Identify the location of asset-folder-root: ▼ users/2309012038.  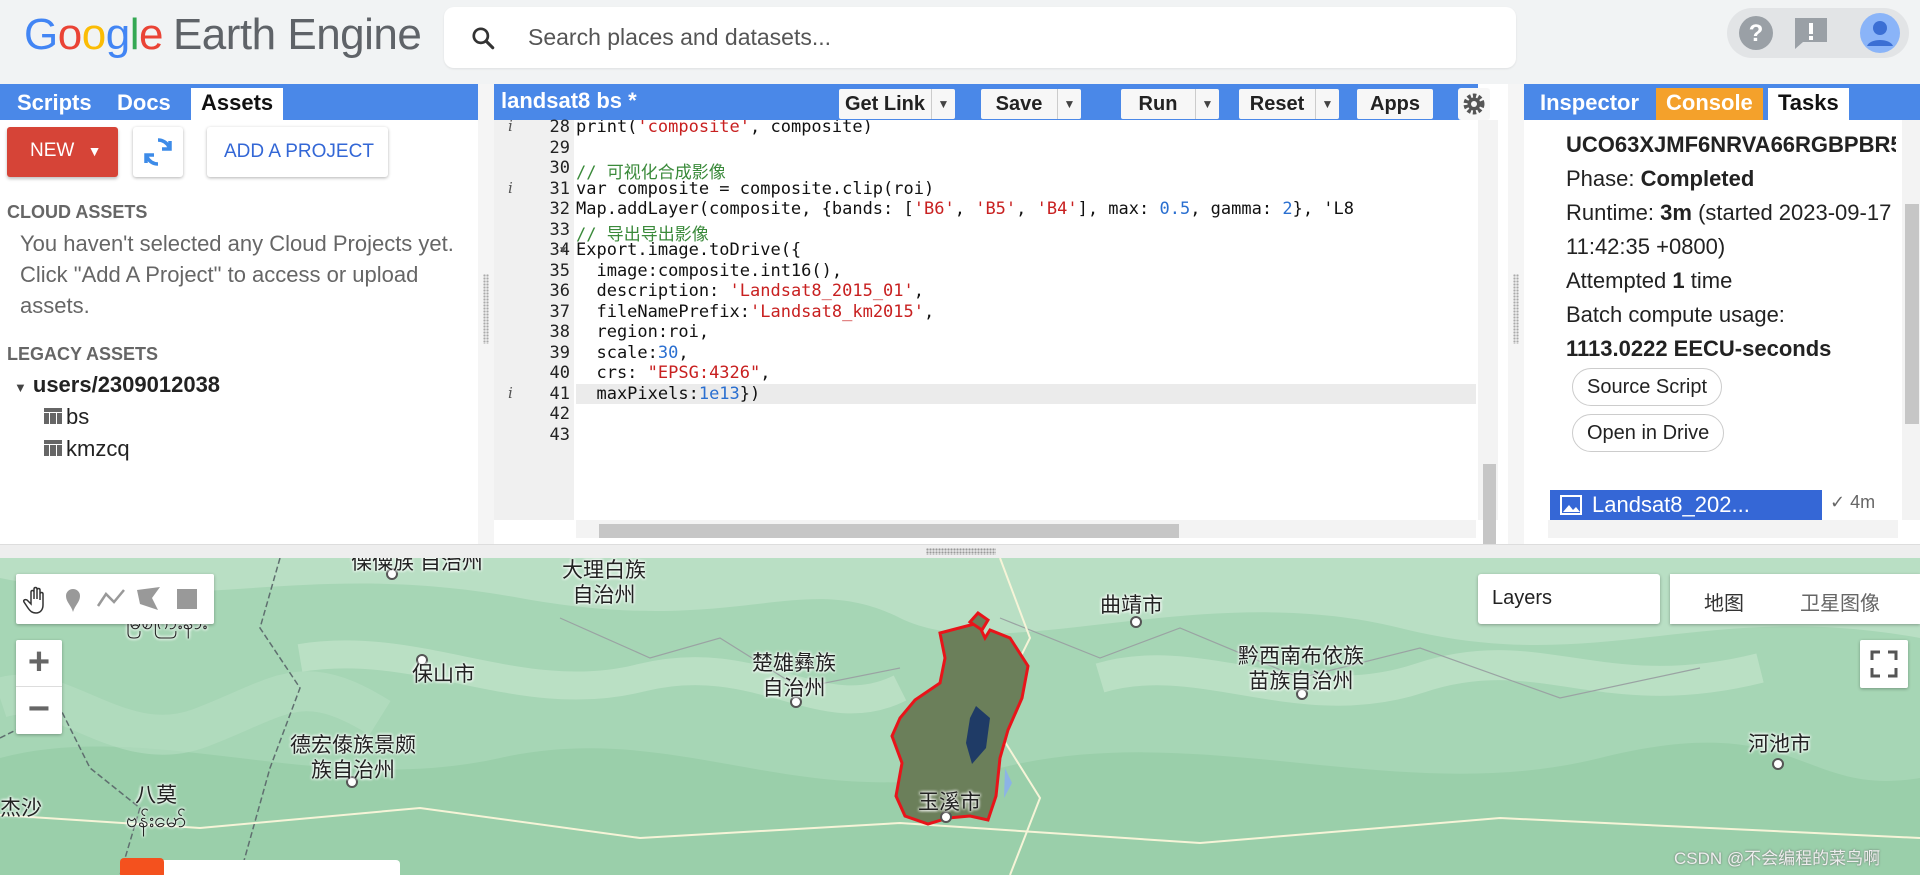
(117, 385).